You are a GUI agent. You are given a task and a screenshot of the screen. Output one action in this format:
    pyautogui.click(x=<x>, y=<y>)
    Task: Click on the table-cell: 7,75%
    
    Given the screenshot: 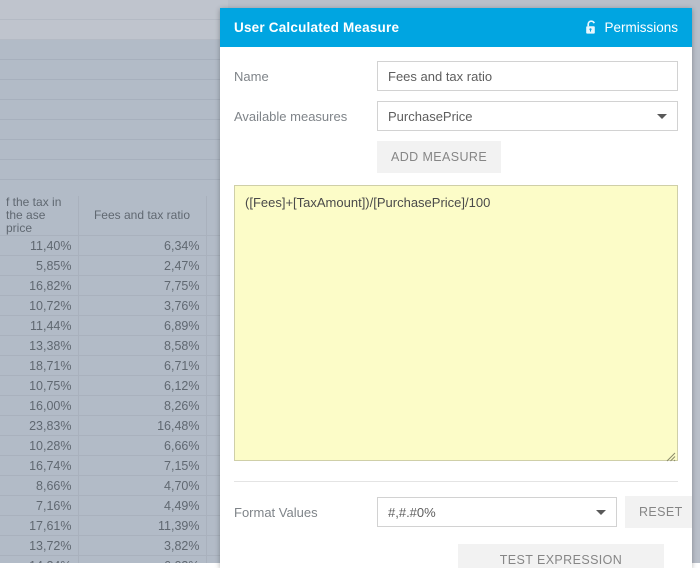 What is the action you would take?
    pyautogui.click(x=142, y=285)
    